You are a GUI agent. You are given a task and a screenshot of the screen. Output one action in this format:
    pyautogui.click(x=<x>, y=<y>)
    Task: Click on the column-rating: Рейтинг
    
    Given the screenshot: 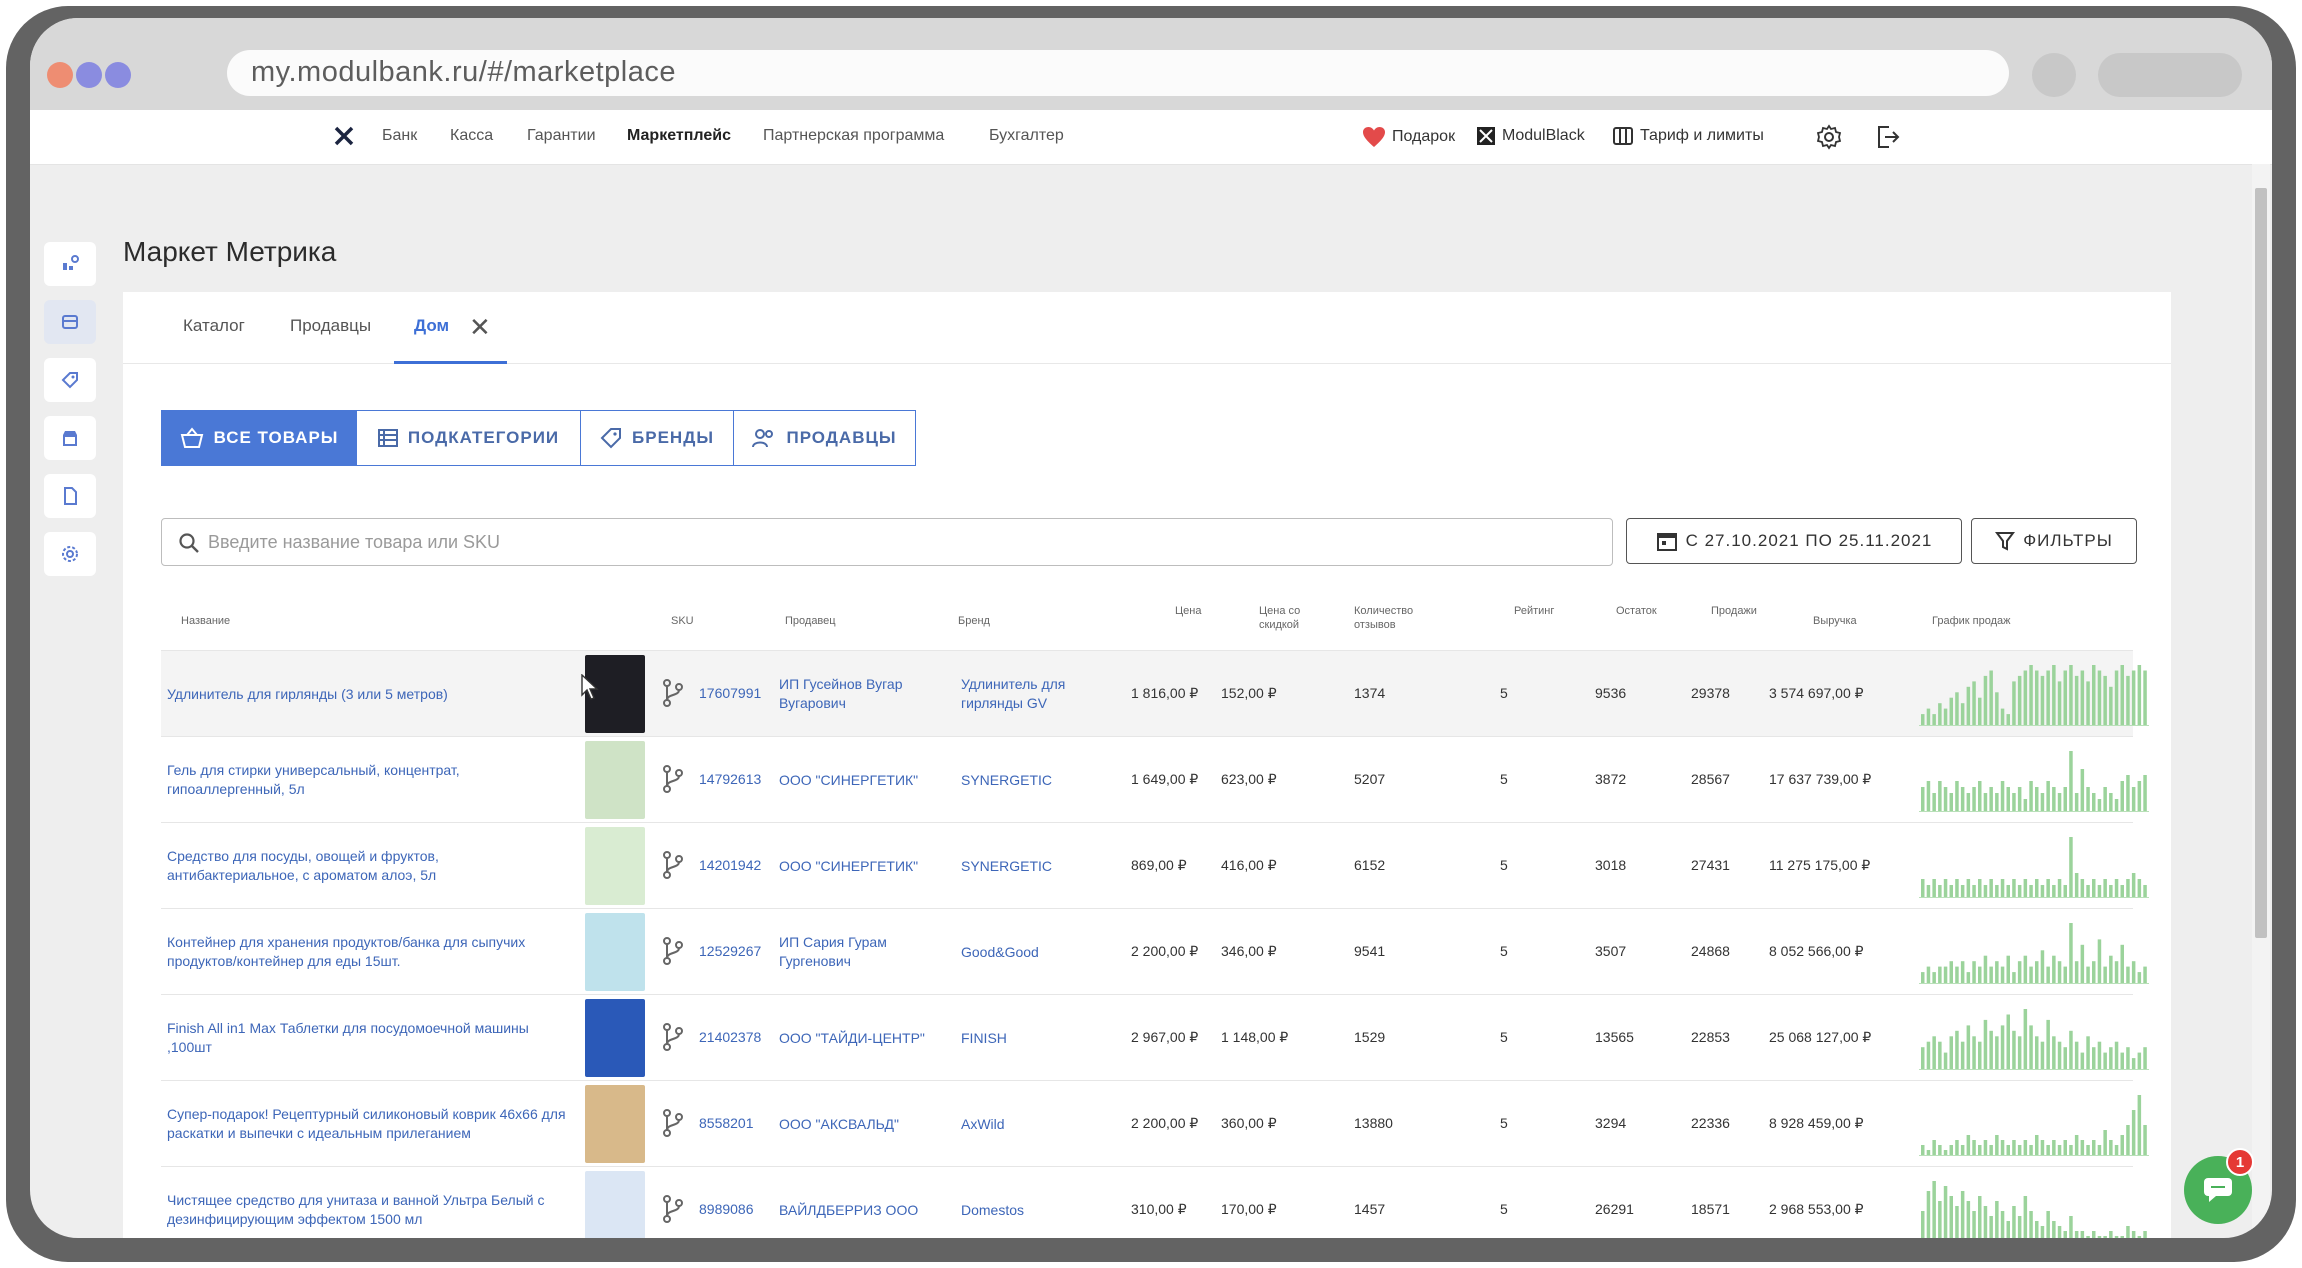 What is the action you would take?
    pyautogui.click(x=1534, y=611)
    